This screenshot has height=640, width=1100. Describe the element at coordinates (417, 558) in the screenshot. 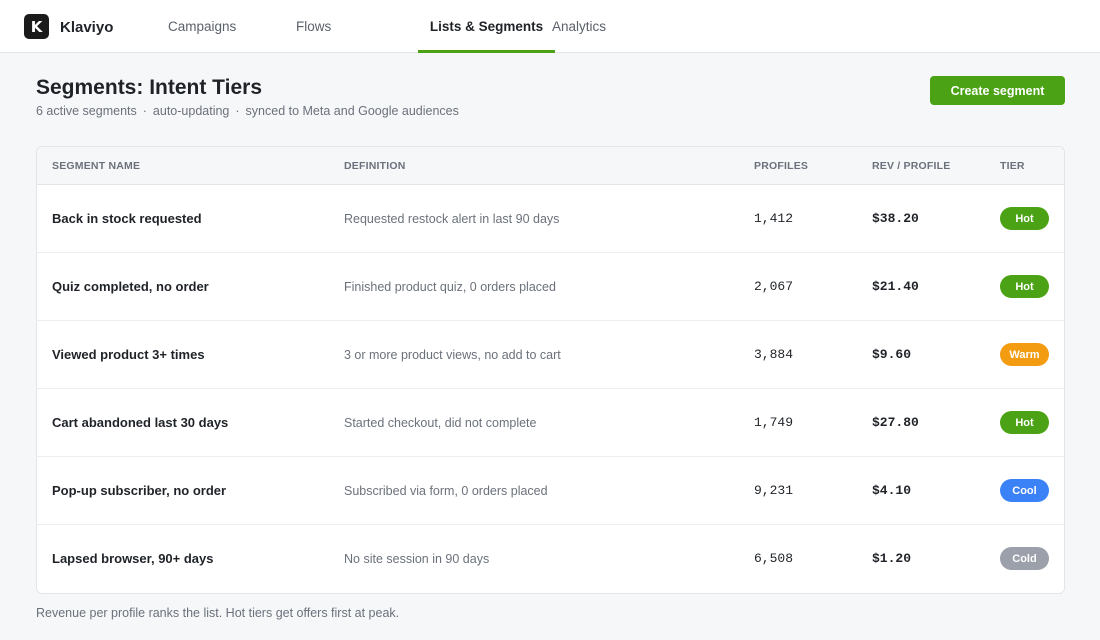

I see `segment-definition: No site session in 90 days` at that location.